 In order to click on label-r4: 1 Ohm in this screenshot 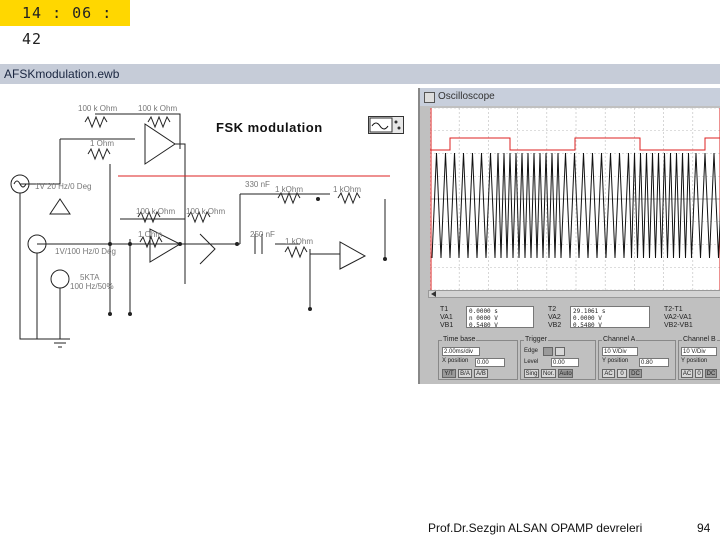, I will do `click(150, 234)`.